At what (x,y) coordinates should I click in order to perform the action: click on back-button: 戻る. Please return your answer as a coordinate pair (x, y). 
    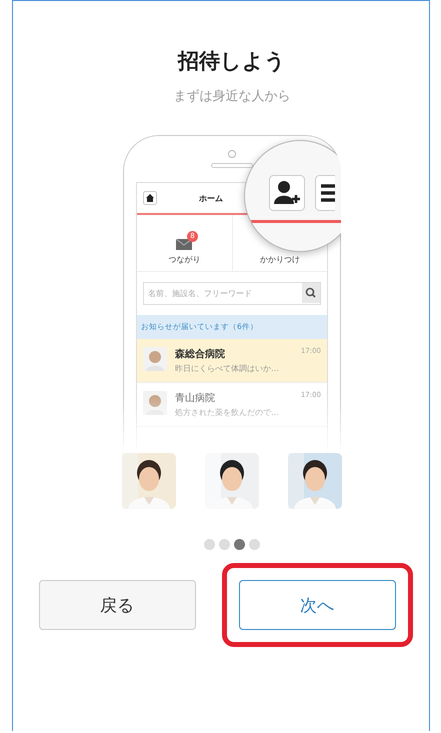
    Looking at the image, I should click on (117, 605).